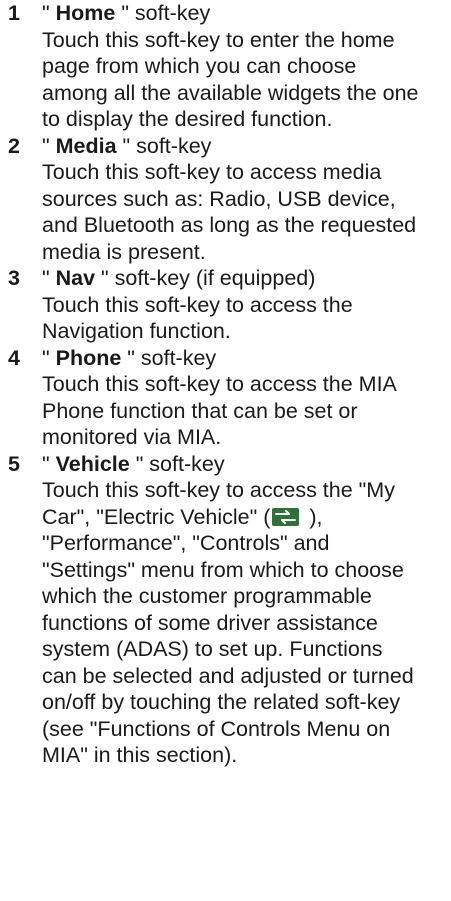 The width and height of the screenshot is (451, 901). I want to click on key-name: Nav, so click(75, 278).